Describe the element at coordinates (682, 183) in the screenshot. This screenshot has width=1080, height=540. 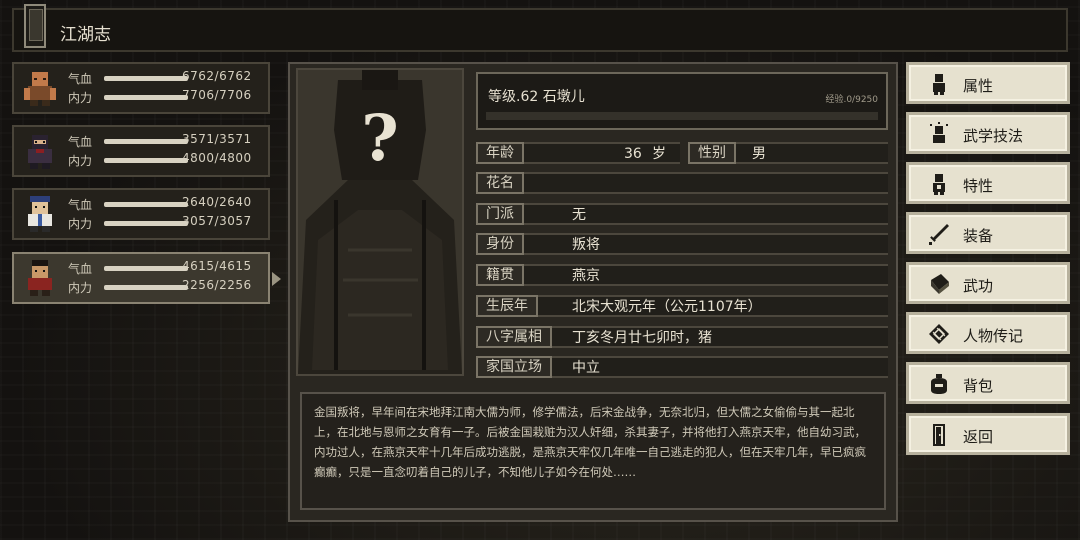
I see `nickname-field: 花名` at that location.